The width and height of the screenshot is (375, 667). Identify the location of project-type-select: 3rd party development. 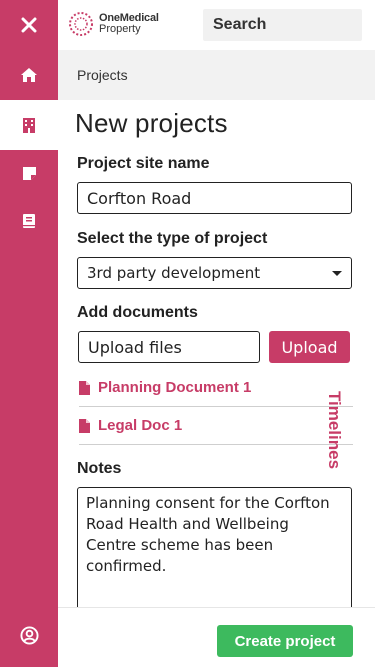
(214, 273).